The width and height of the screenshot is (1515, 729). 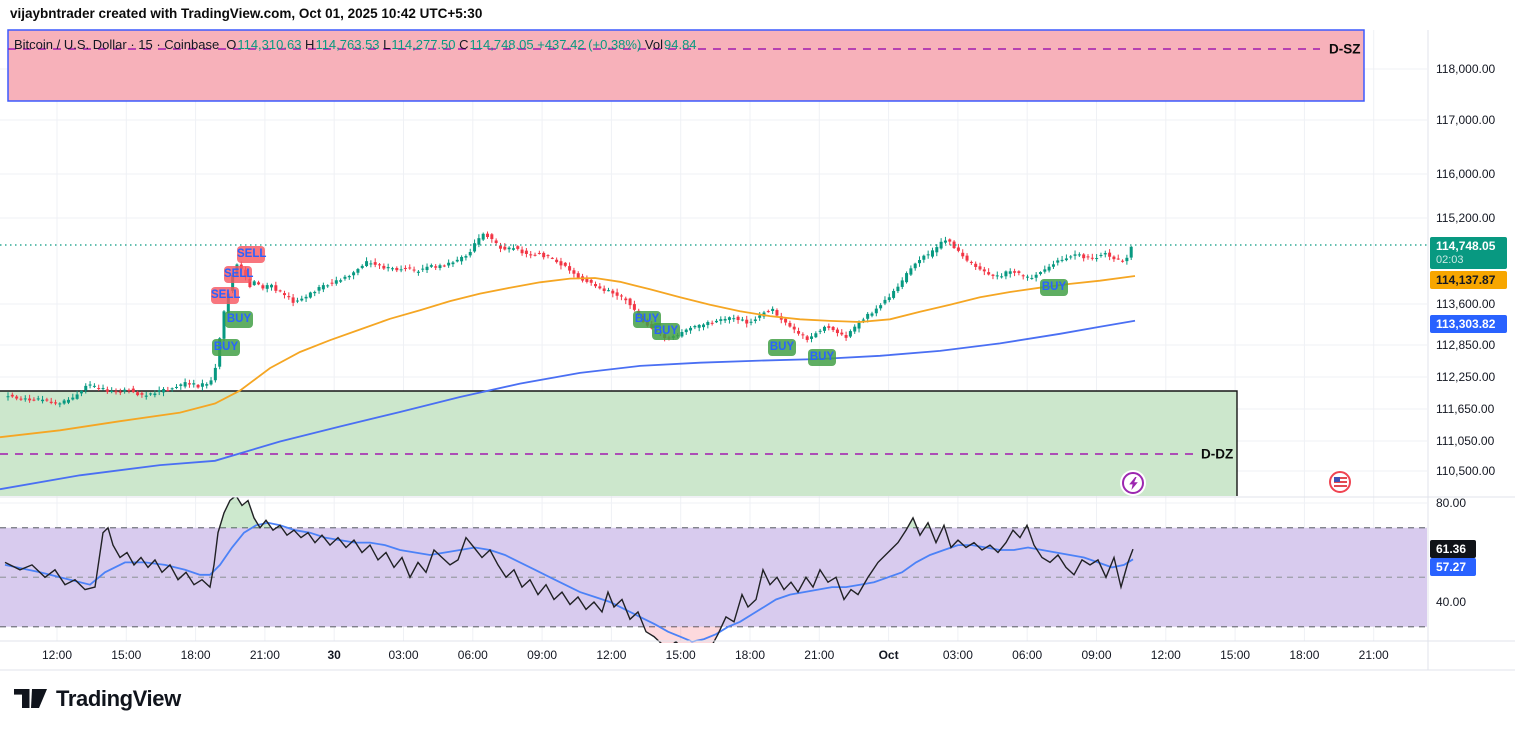 I want to click on ohlc-value: 114,310.63, so click(x=271, y=44).